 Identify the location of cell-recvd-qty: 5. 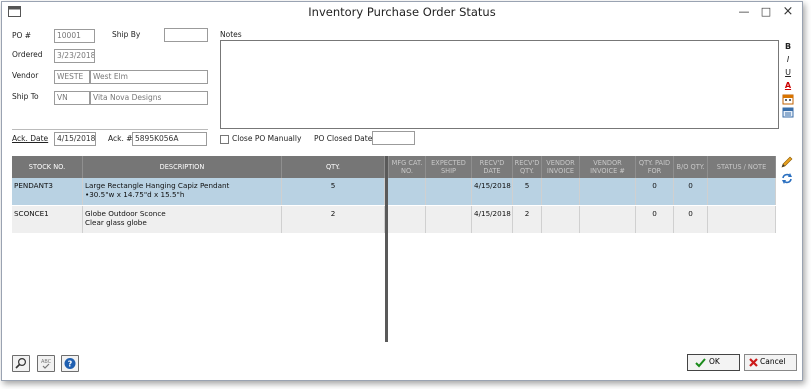
(527, 191).